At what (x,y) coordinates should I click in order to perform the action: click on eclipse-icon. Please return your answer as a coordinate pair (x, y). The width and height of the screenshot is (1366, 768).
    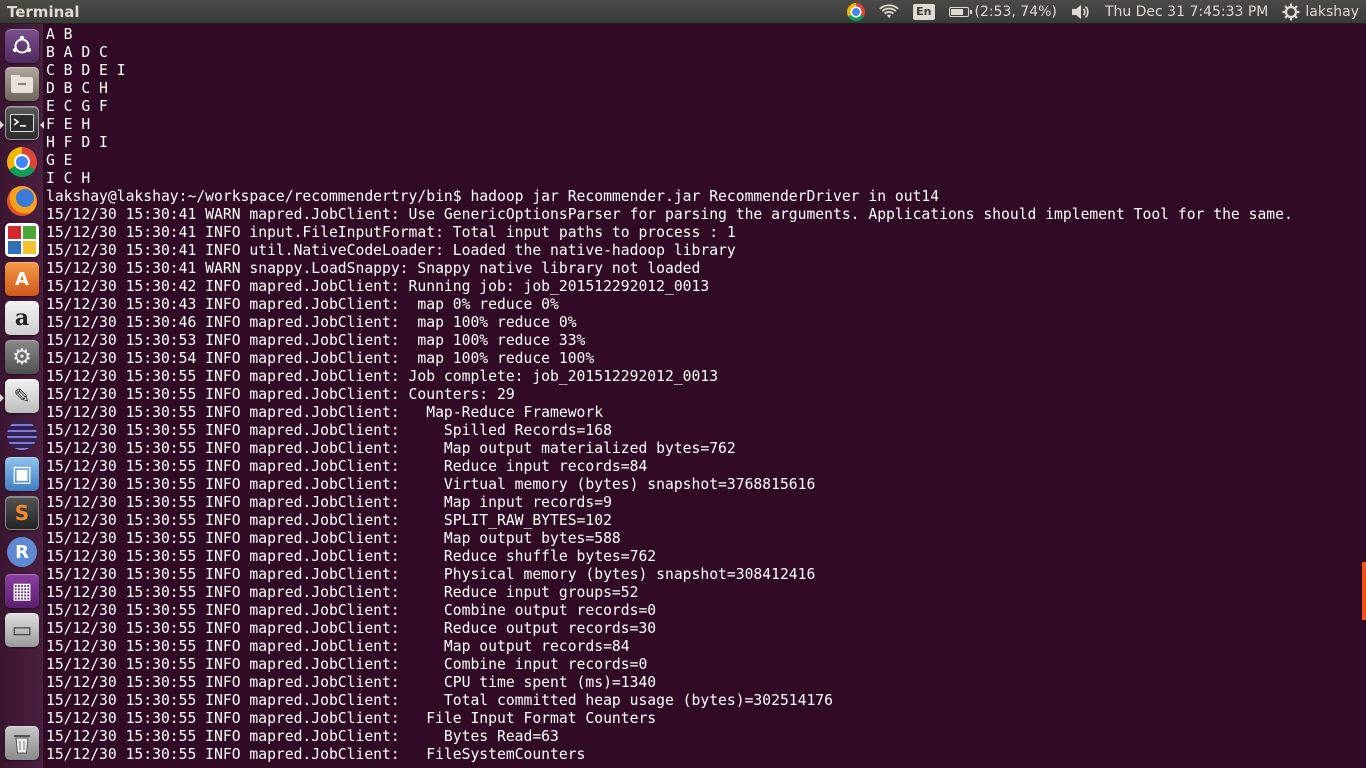
    Looking at the image, I should click on (22, 435).